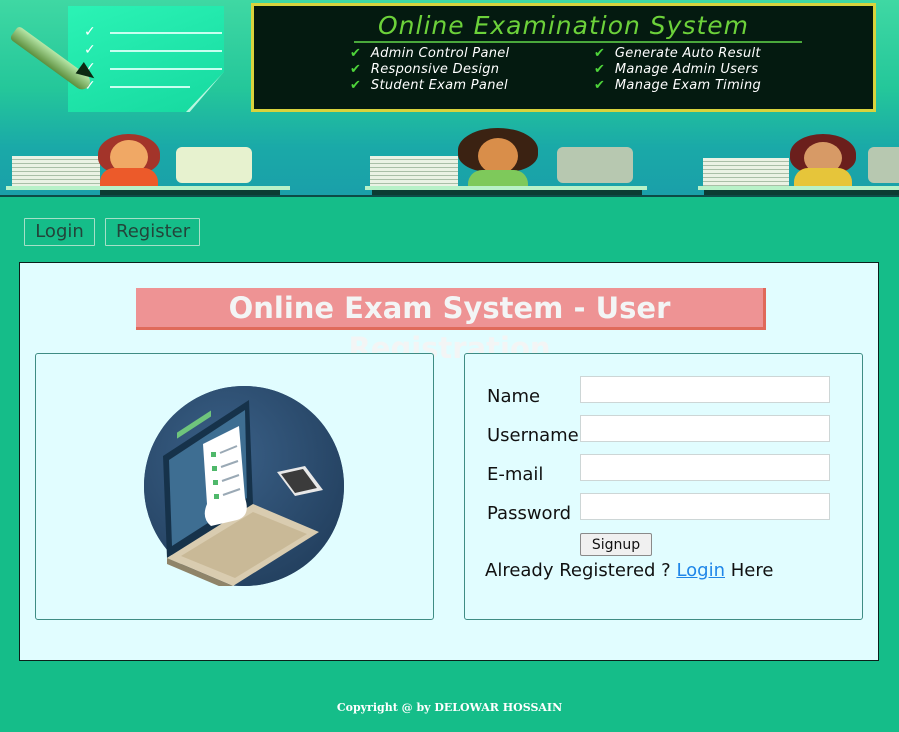  What do you see at coordinates (678, 85) in the screenshot?
I see `feature-item: ✔ Manage Exam Timing` at bounding box center [678, 85].